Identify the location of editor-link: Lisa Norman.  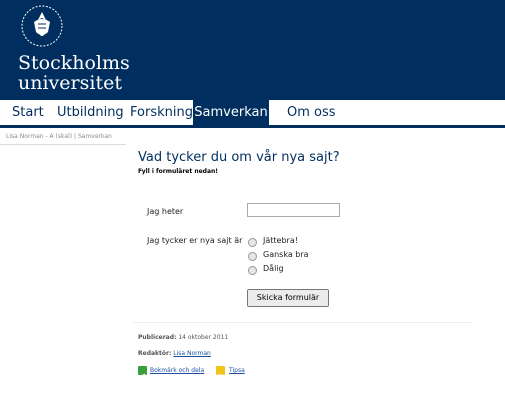
(192, 353).